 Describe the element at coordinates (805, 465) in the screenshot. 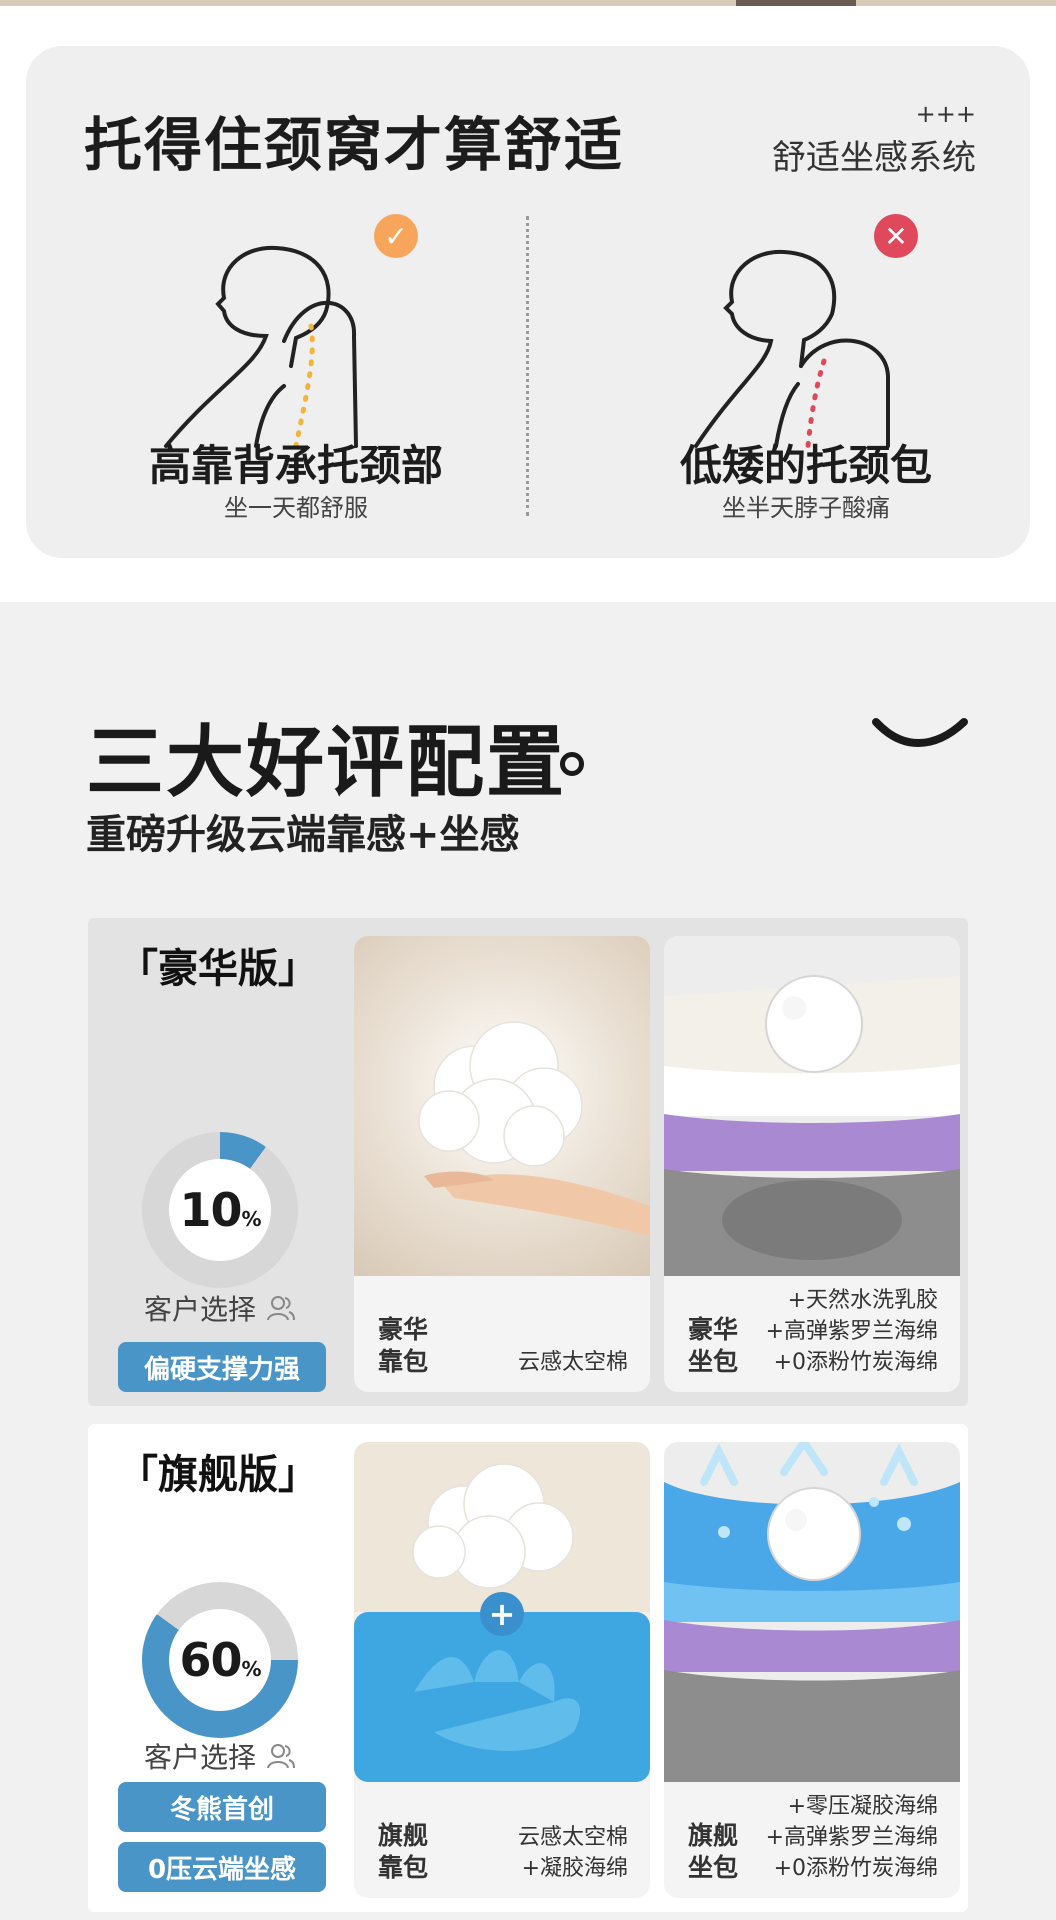

I see `bad-title: 低矮的托颈包` at that location.